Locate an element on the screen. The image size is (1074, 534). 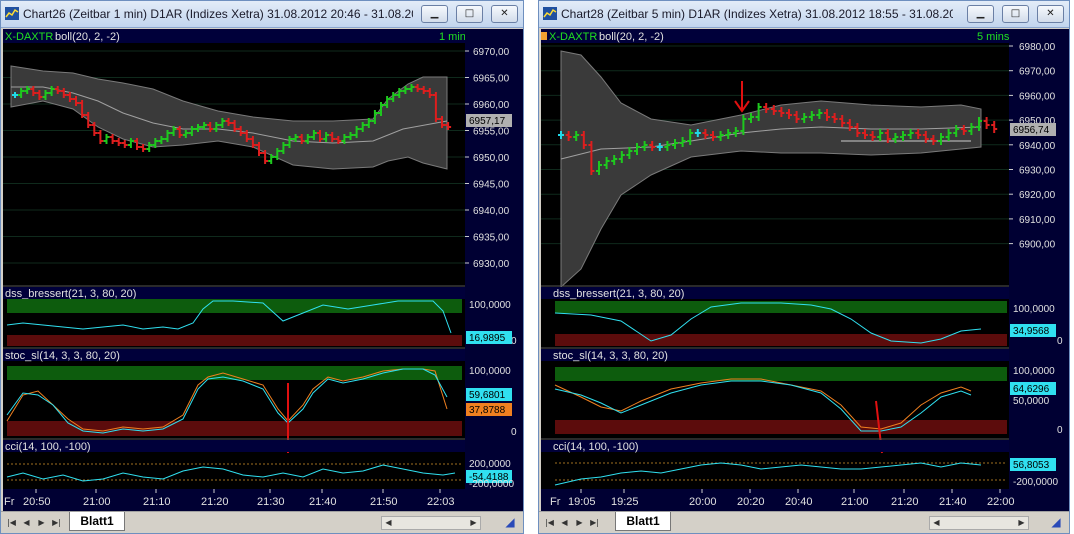
stoc-oversold-zone is located at coordinates (781, 427).